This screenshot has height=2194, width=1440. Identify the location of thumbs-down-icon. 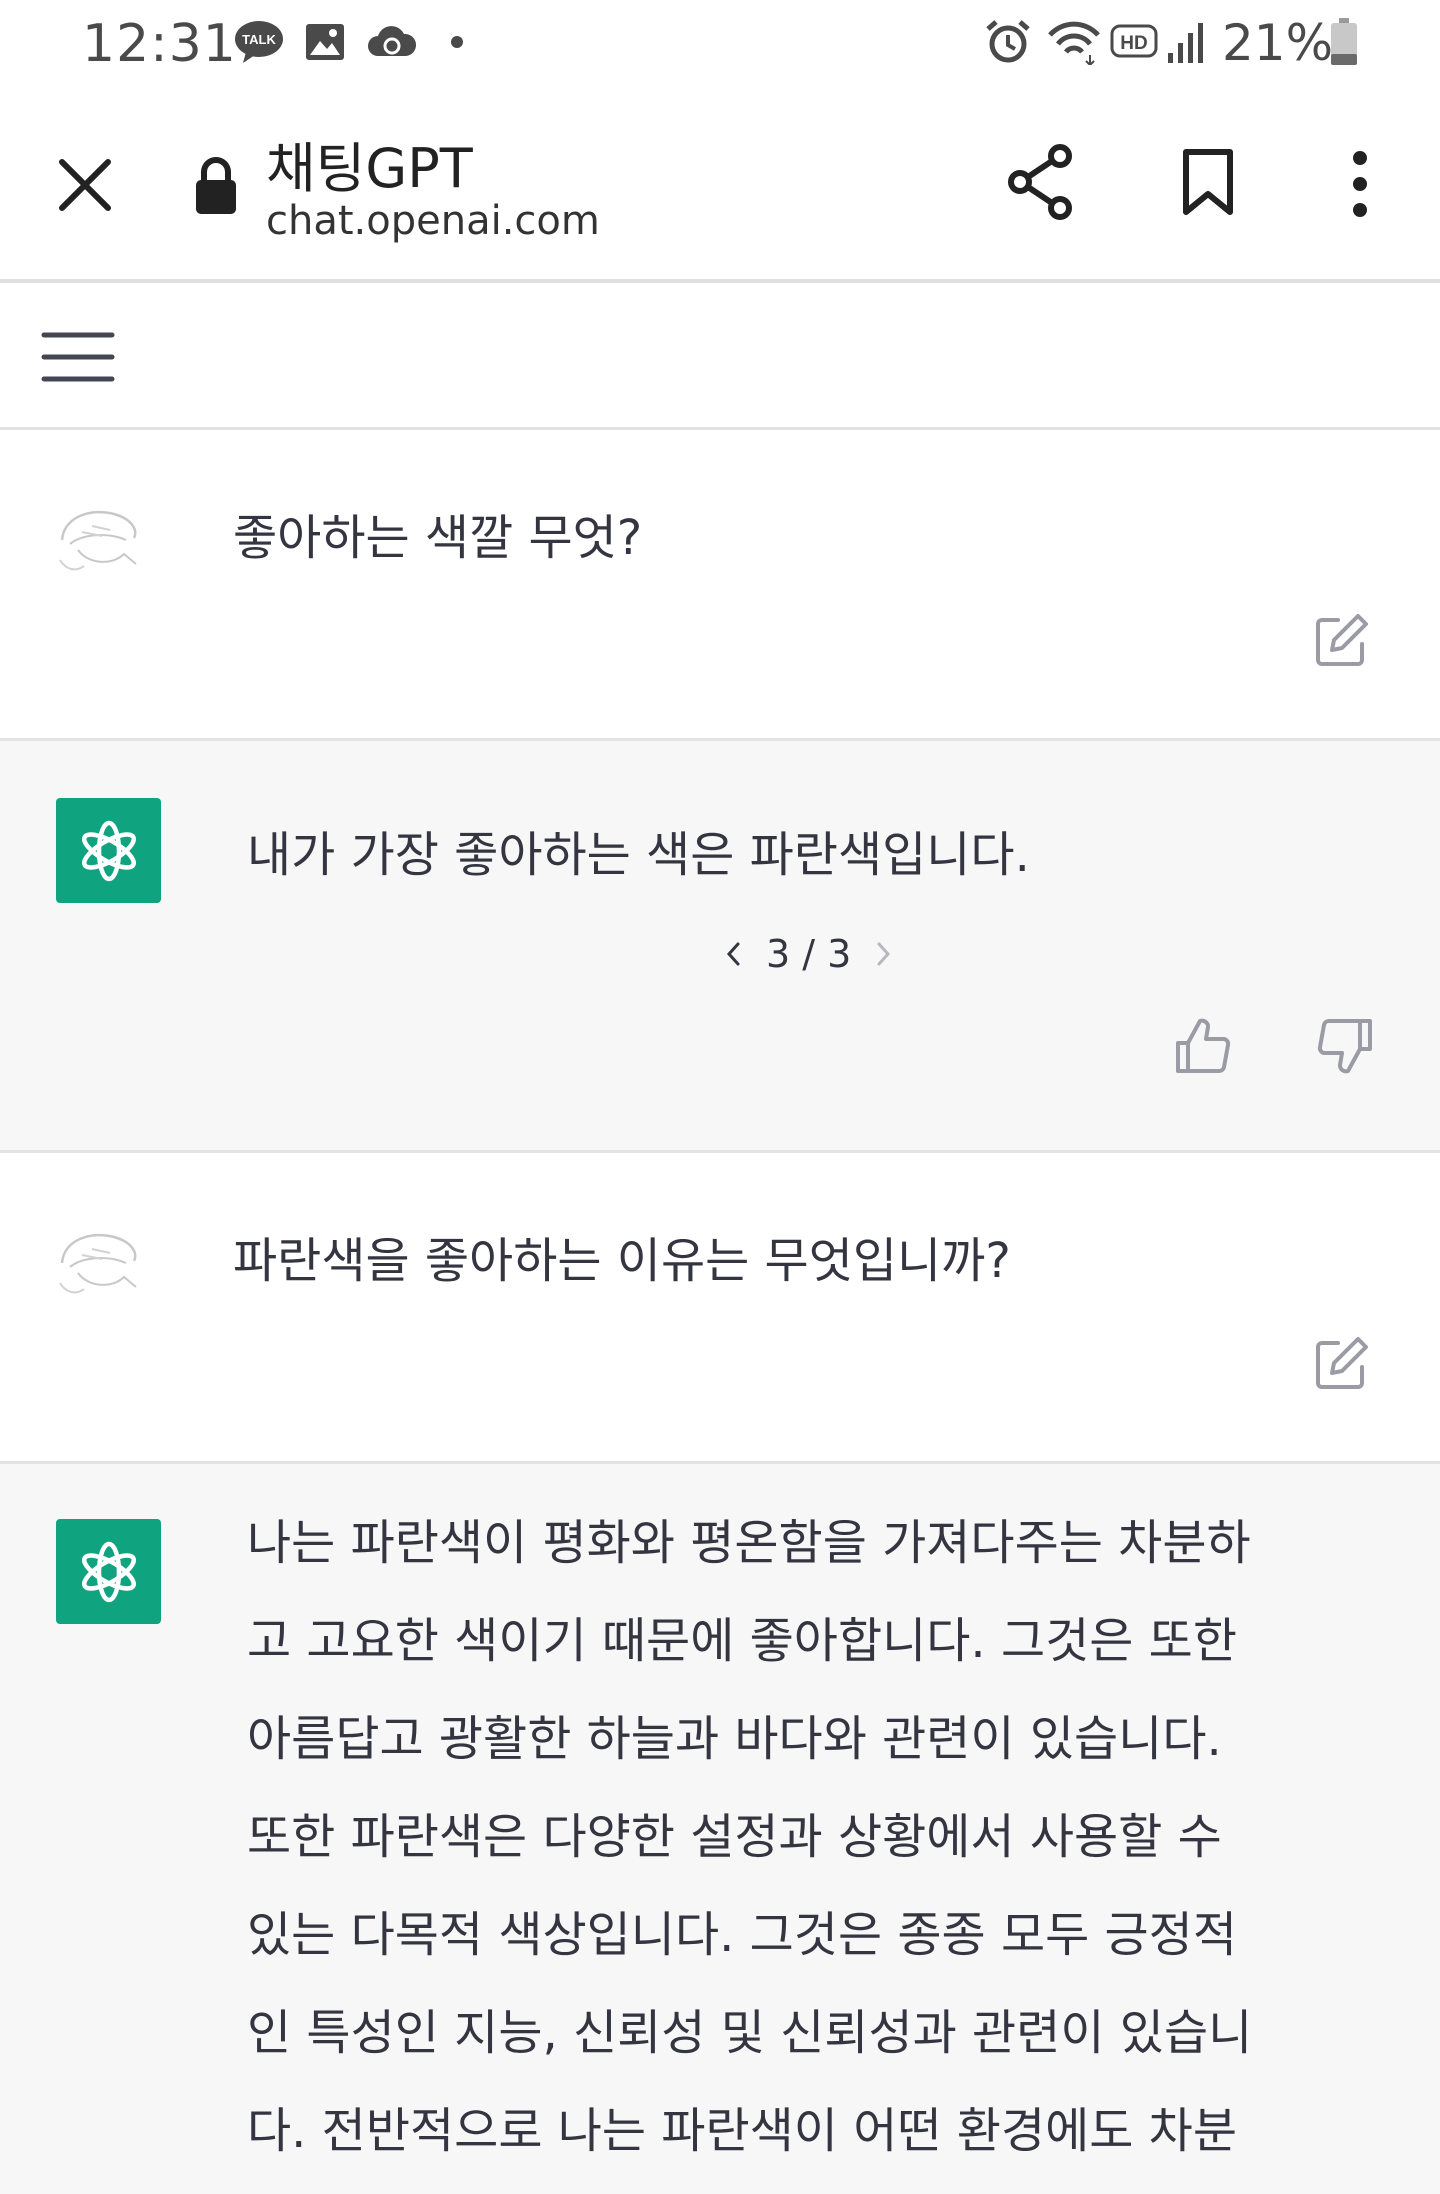
(1344, 1046).